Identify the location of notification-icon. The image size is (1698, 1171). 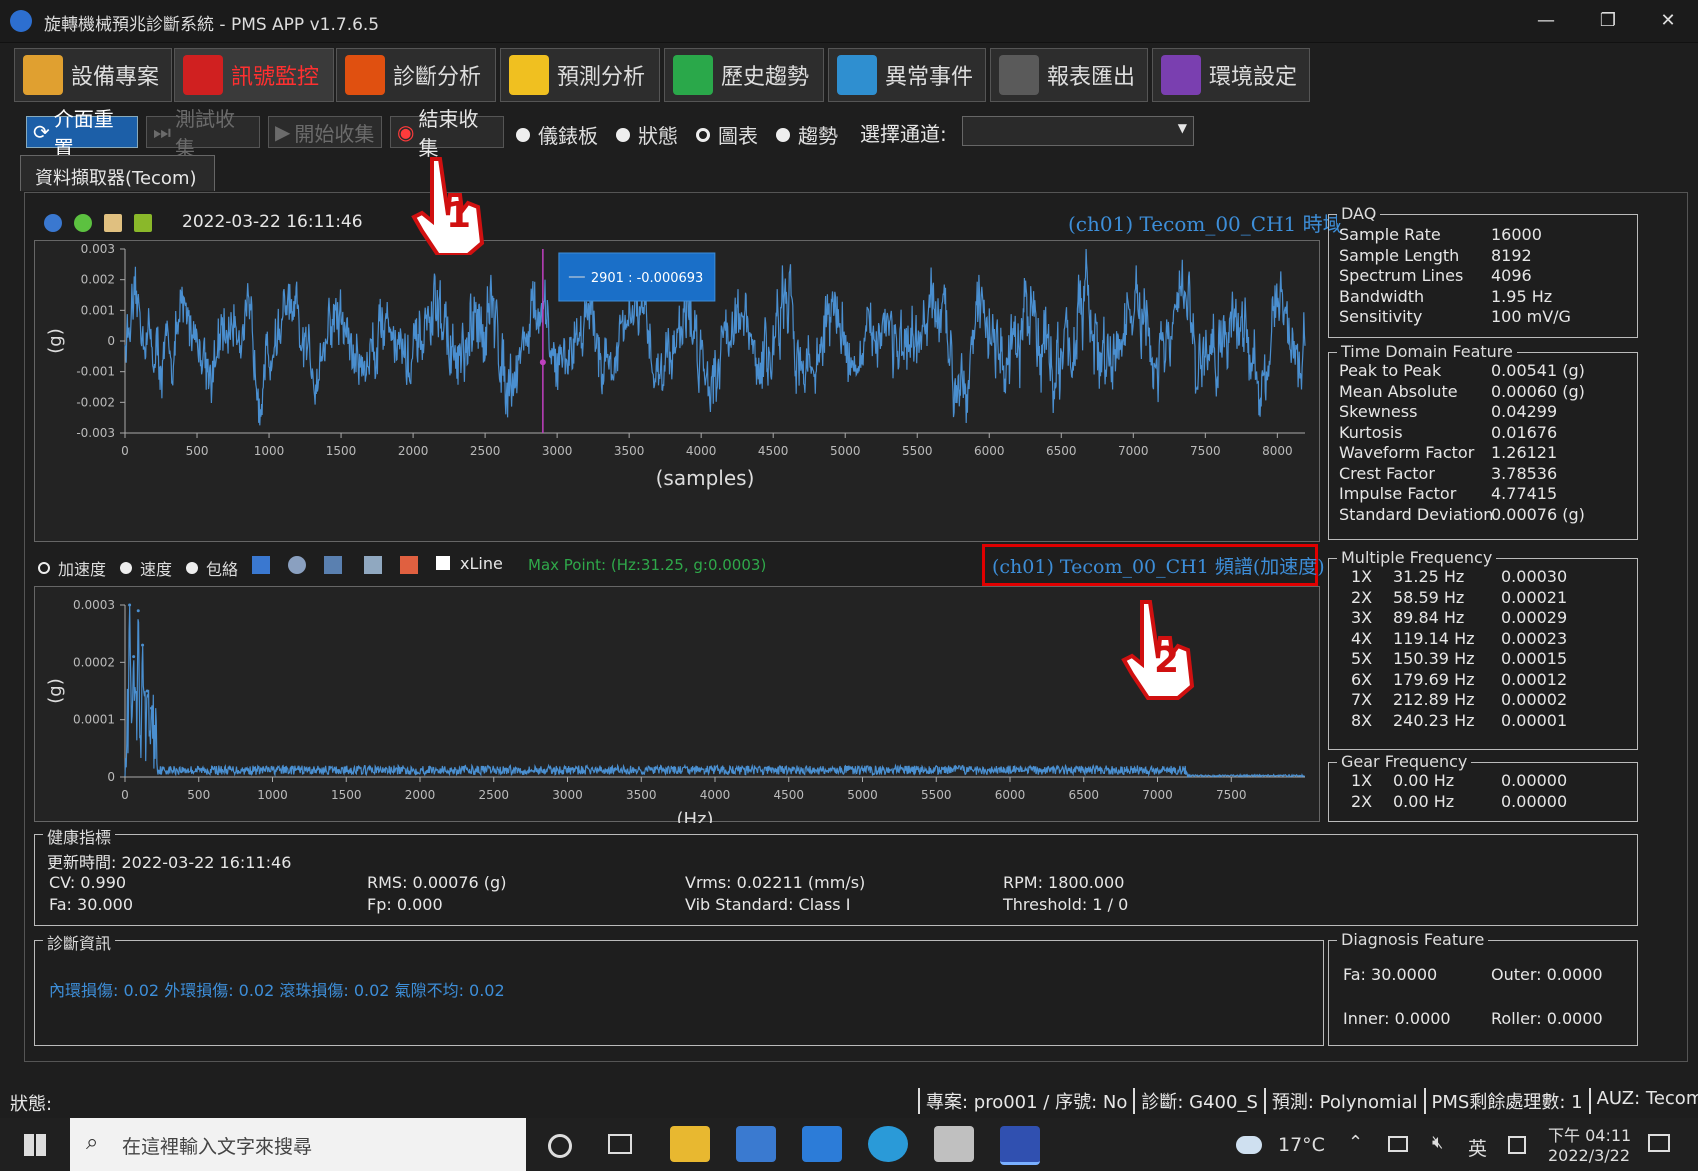
(1659, 1143).